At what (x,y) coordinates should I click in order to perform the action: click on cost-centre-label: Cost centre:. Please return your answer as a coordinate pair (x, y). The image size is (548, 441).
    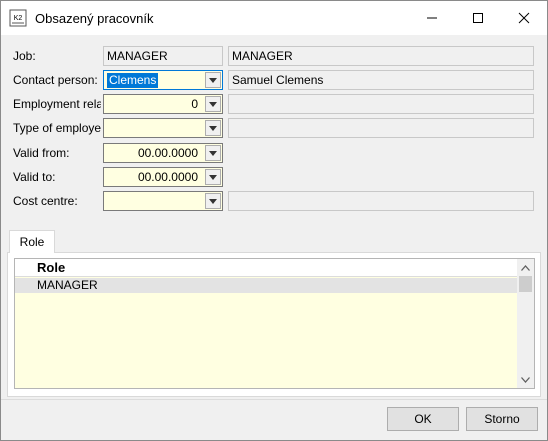
    Looking at the image, I should click on (45, 201).